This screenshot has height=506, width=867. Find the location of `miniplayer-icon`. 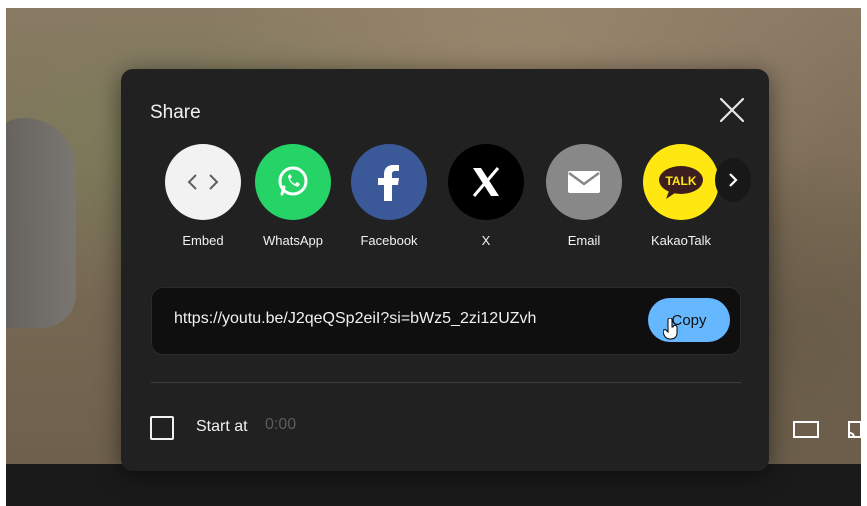

miniplayer-icon is located at coordinates (806, 429).